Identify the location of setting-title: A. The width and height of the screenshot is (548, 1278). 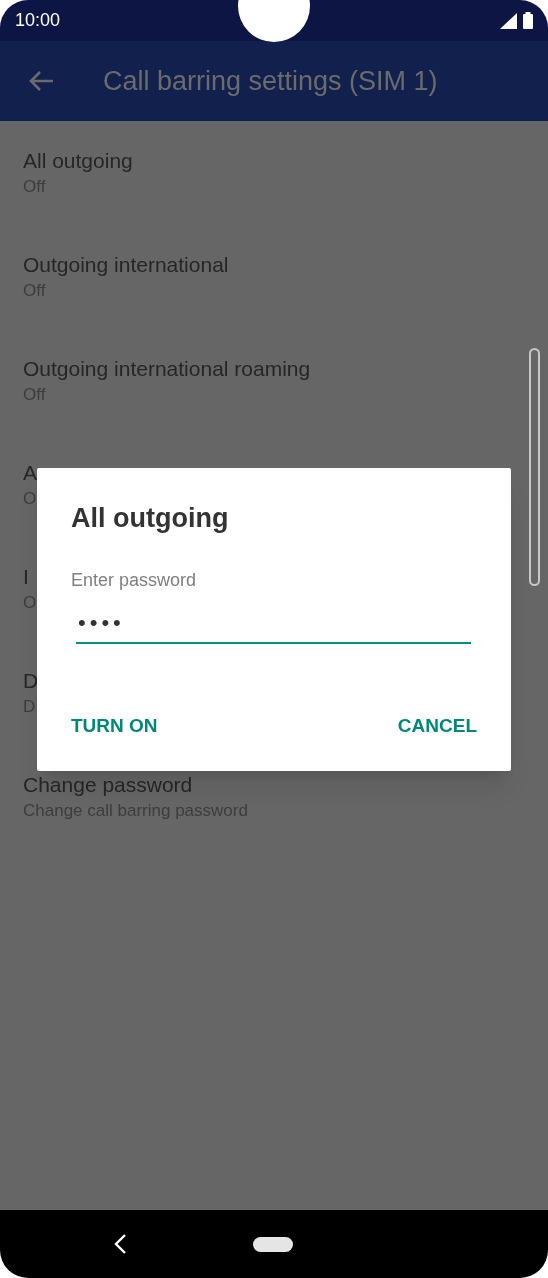
(30, 473).